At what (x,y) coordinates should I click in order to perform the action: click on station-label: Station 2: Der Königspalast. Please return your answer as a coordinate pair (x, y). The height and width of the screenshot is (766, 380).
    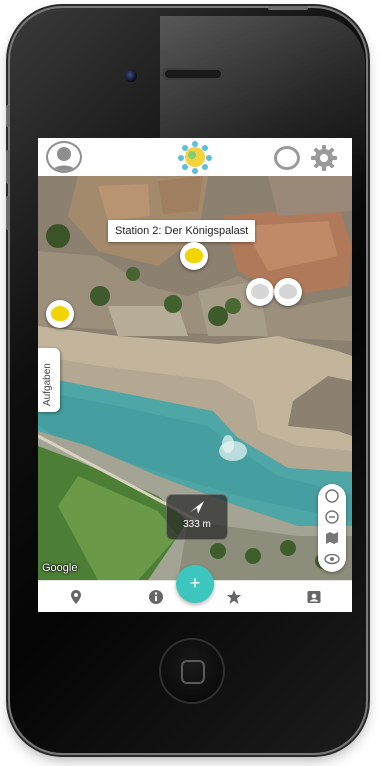
    Looking at the image, I should click on (182, 231).